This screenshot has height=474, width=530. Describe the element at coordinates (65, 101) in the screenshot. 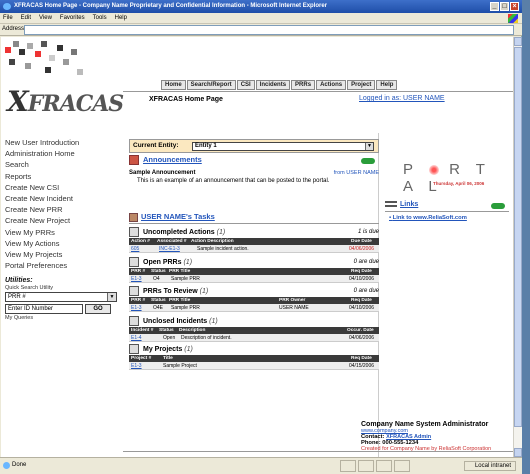

I see `xfracas-logo: XFRACAS` at that location.